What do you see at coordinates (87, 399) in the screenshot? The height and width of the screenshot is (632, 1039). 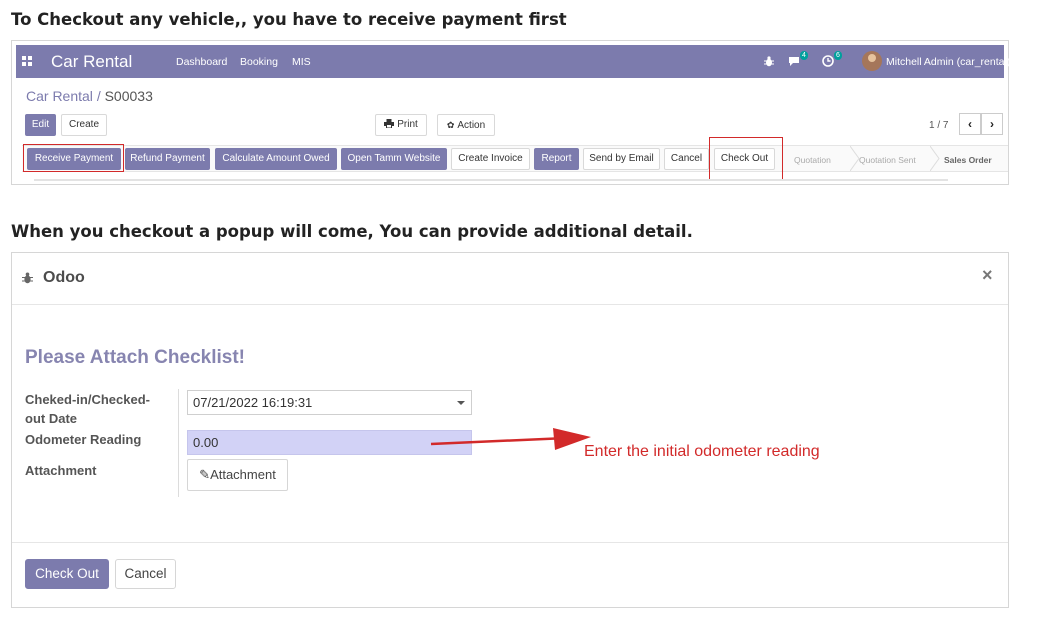 I see `date-label-line1: Cheked-in/Checked-` at bounding box center [87, 399].